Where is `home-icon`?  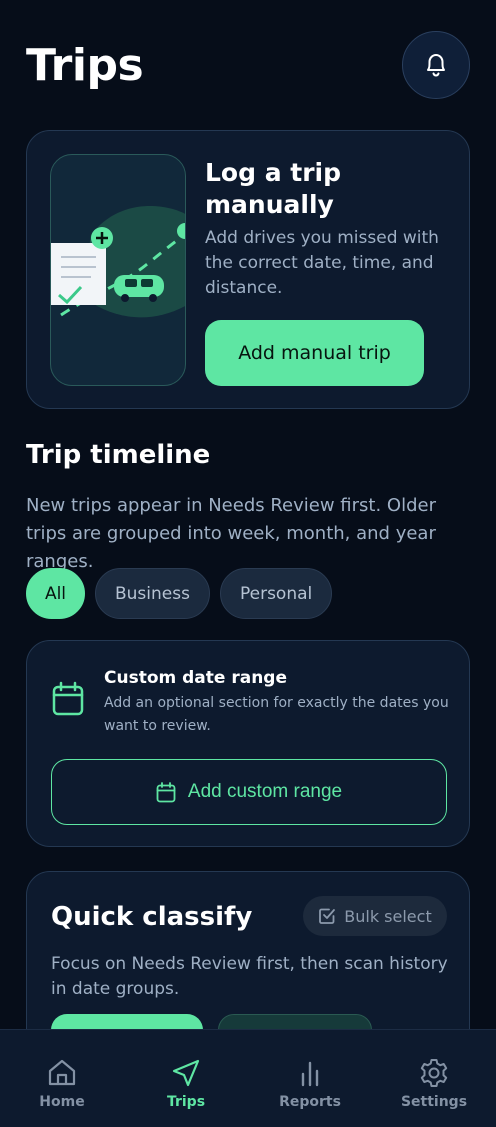
home-icon is located at coordinates (62, 1072).